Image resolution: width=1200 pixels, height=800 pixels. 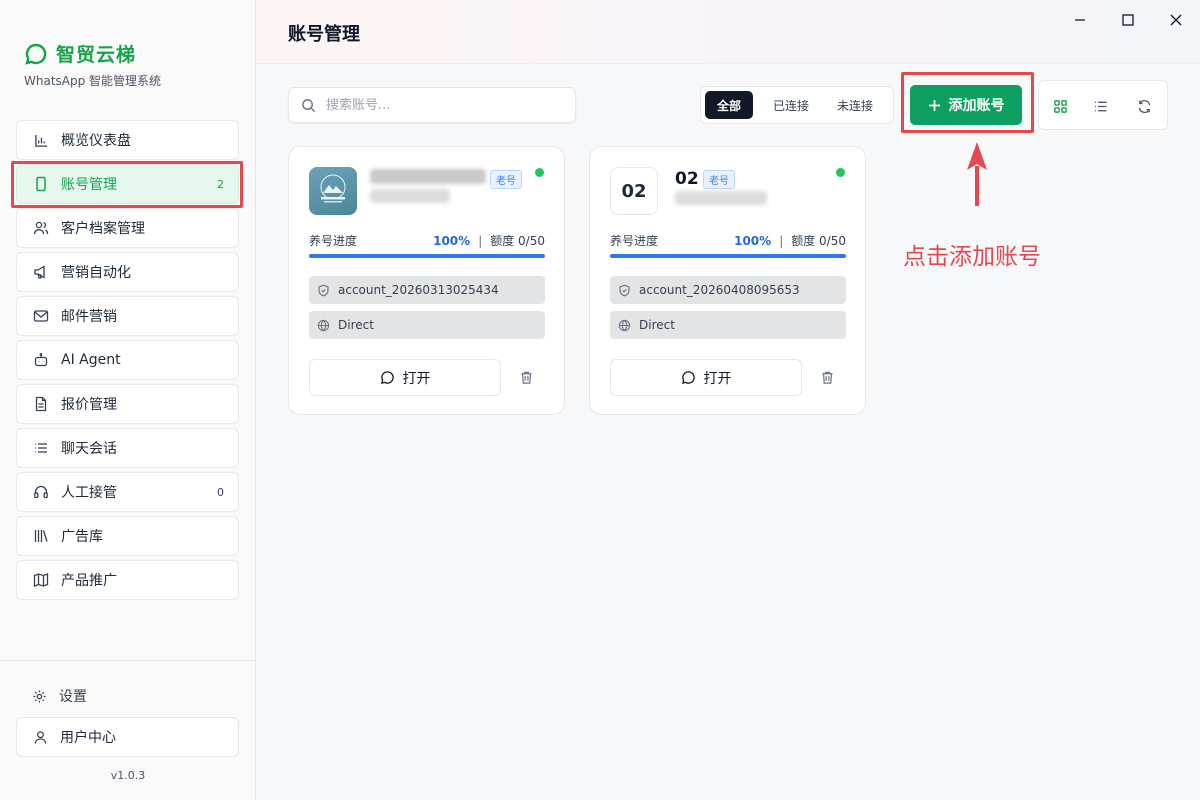 What do you see at coordinates (657, 325) in the screenshot?
I see `proxy-value: Direct` at bounding box center [657, 325].